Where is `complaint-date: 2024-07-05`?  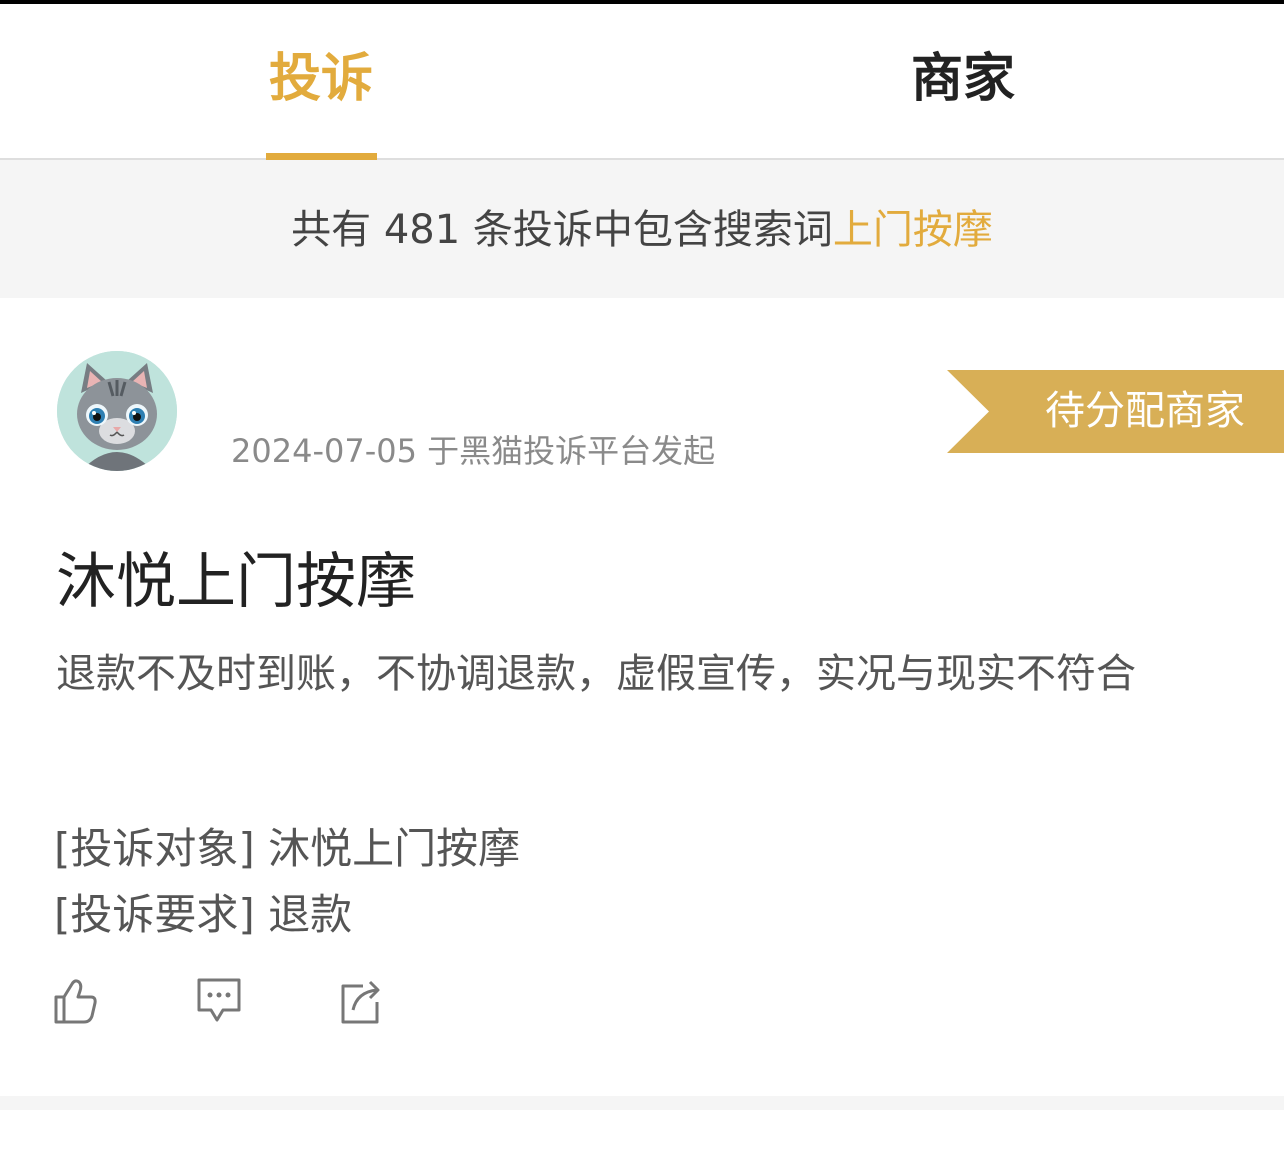 complaint-date: 2024-07-05 is located at coordinates (324, 451).